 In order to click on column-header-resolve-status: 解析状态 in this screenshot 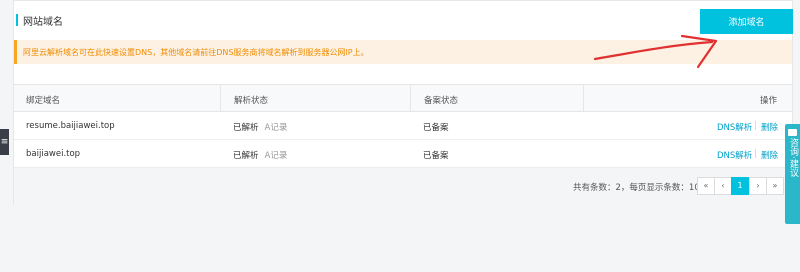, I will do `click(251, 101)`.